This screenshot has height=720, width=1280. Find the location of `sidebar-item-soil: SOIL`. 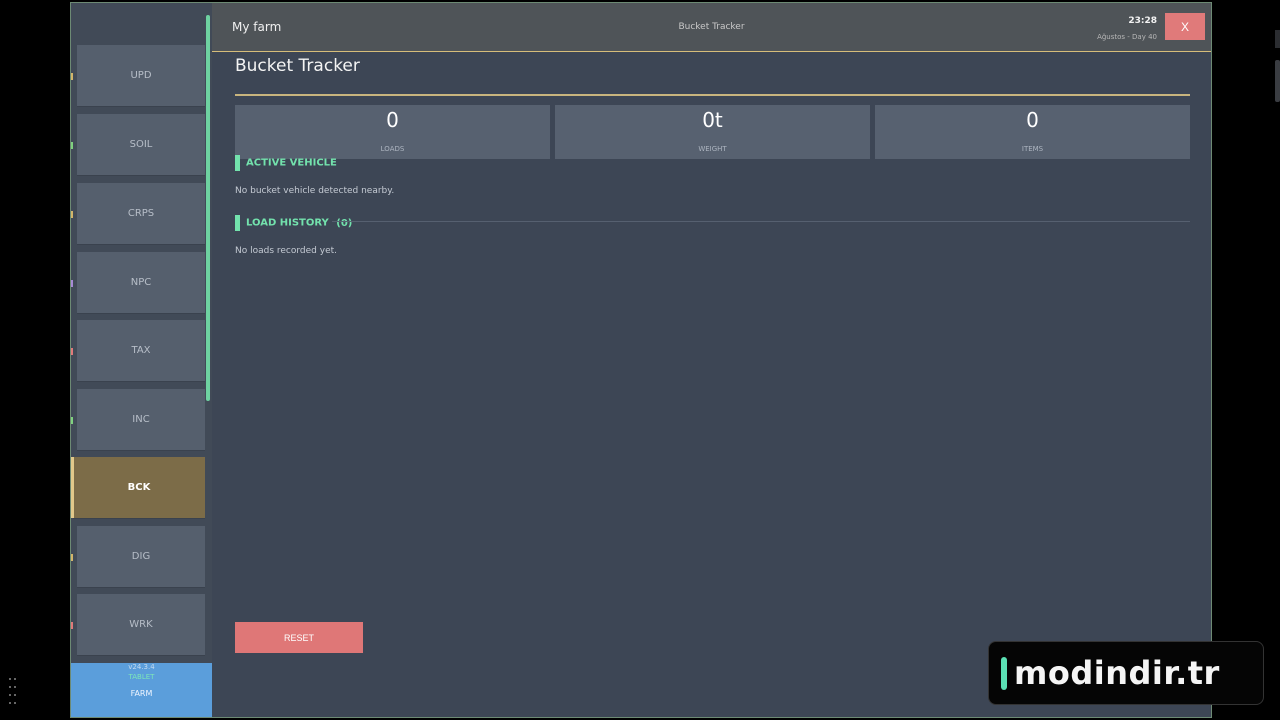

sidebar-item-soil: SOIL is located at coordinates (138, 145).